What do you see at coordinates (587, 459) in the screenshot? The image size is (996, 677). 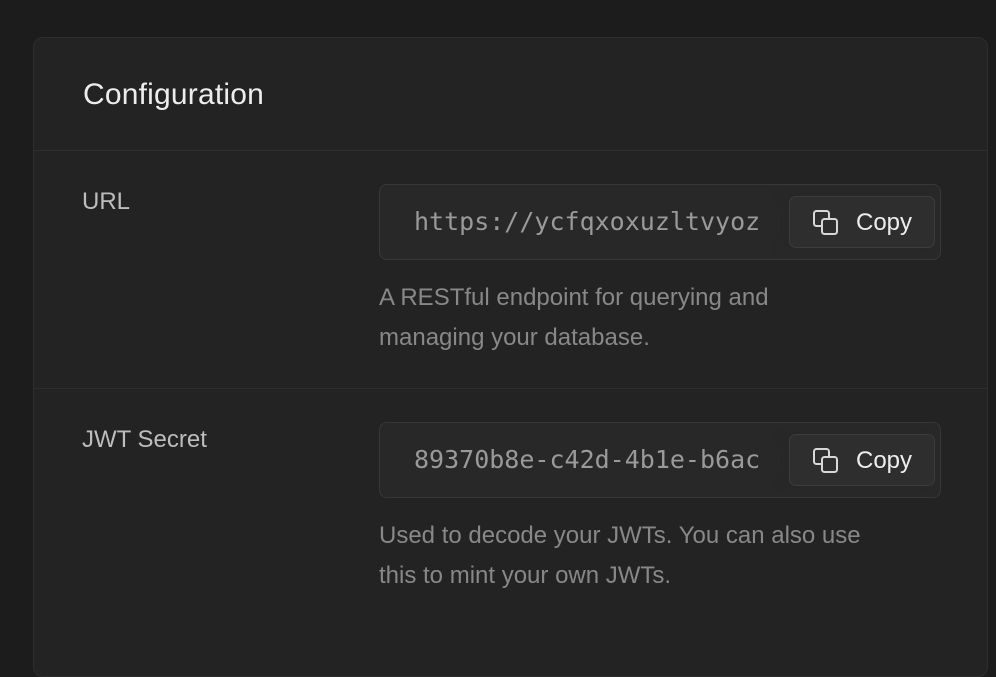 I see `jwt-secret-value: 89370b8e-c42d-4b1e-b6ac` at bounding box center [587, 459].